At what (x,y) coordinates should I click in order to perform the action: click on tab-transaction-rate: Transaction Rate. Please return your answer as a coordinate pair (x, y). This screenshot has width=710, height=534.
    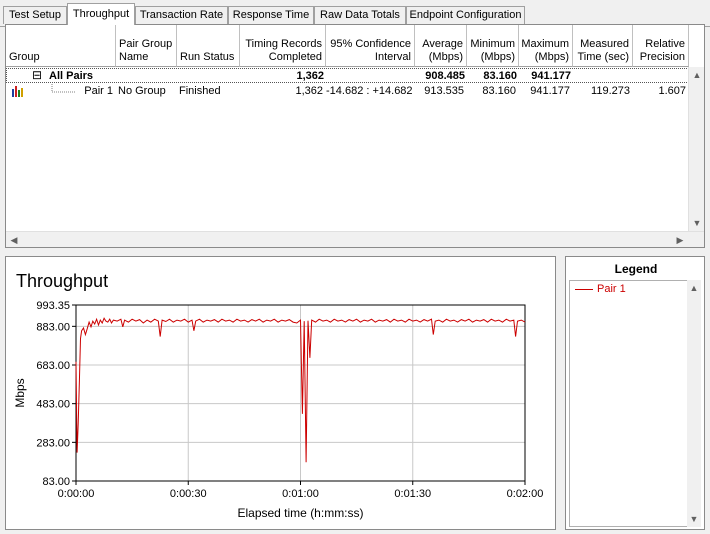
    Looking at the image, I should click on (181, 15).